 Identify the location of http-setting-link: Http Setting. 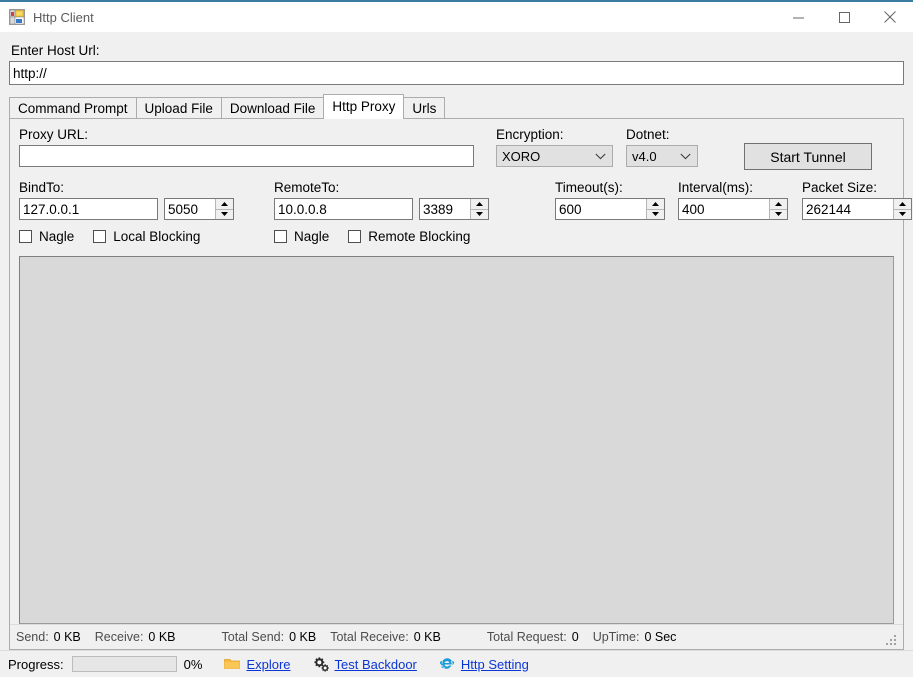
(495, 664).